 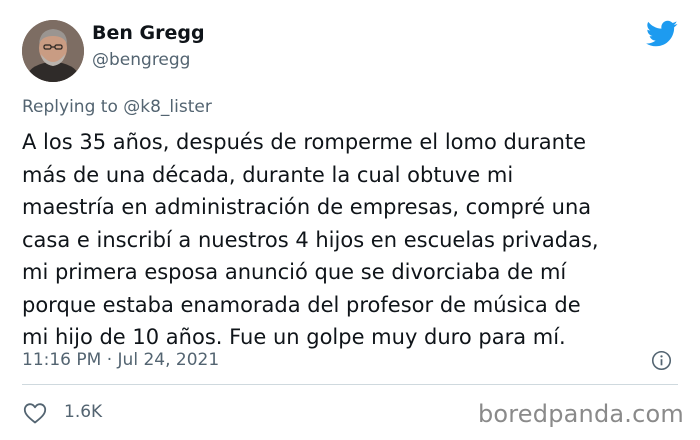 I want to click on divider, so click(x=350, y=384).